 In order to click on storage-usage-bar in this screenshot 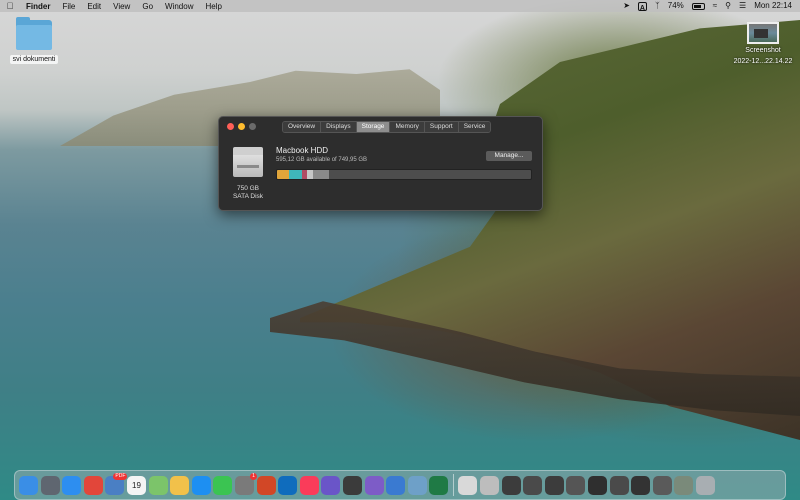, I will do `click(404, 174)`.